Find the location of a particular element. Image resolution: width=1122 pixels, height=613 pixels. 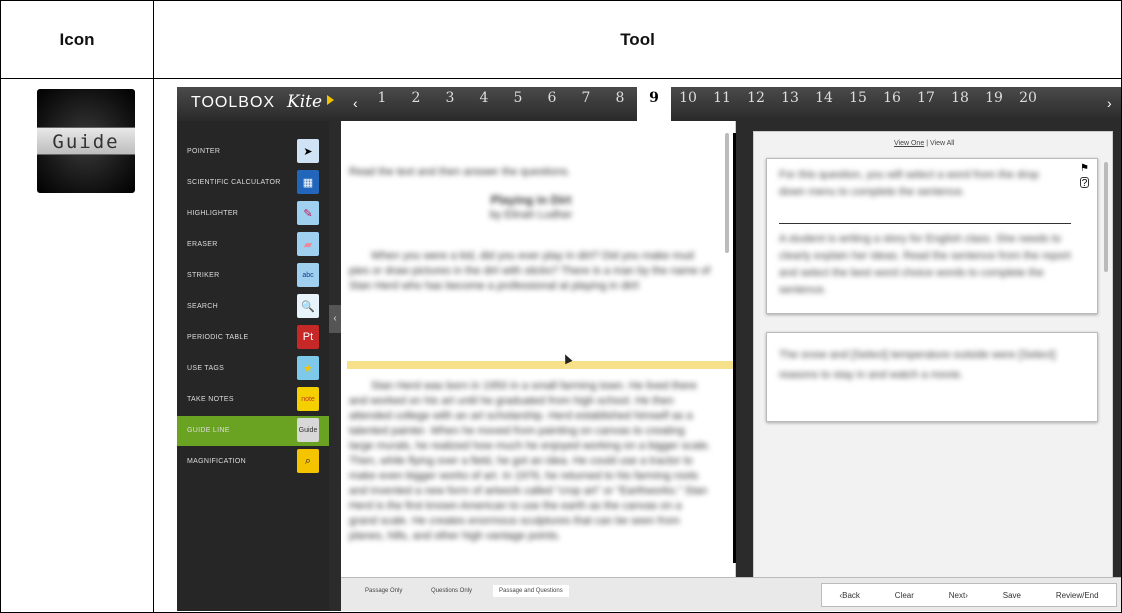

tool-label: USE TAGS is located at coordinates (206, 368).